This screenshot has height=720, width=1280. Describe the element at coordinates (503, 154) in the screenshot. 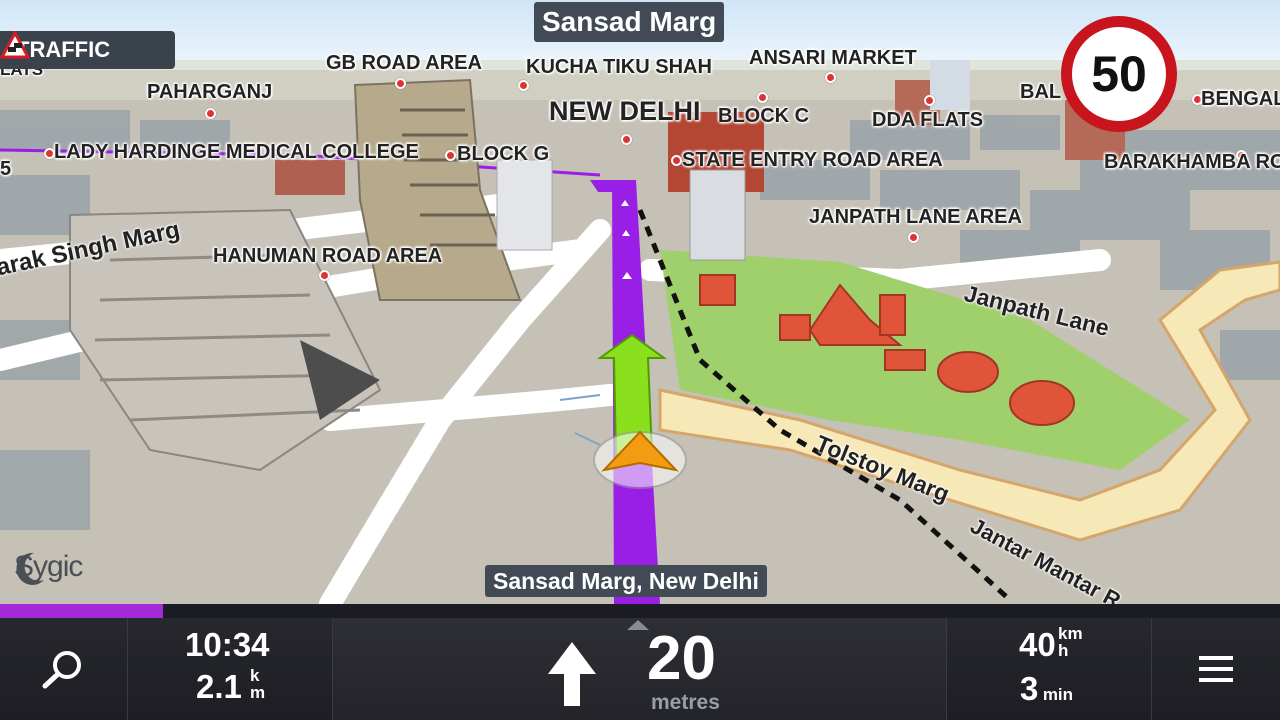

I see `poi-block-g: BLOCK G` at that location.